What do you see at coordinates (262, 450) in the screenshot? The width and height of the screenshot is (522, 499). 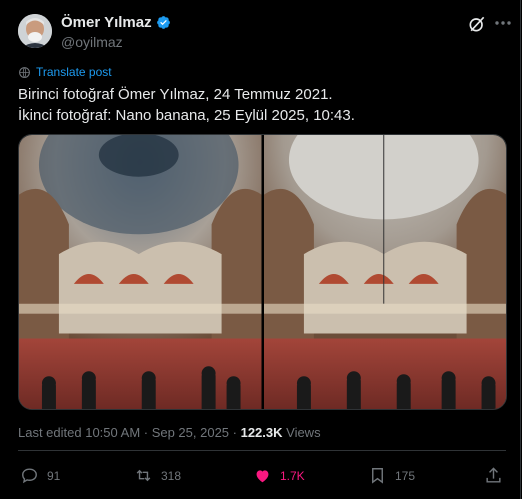 I see `divider` at bounding box center [262, 450].